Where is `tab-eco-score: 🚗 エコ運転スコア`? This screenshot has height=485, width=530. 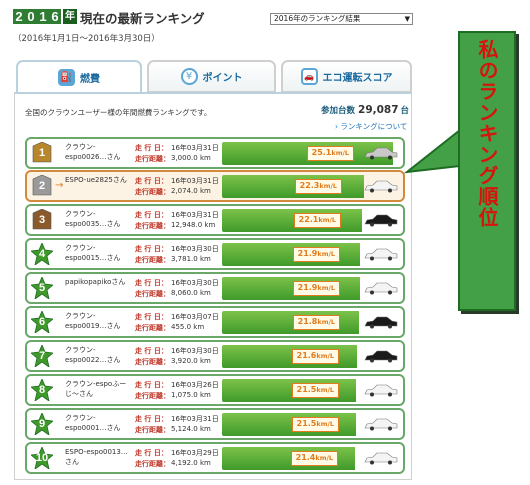 tab-eco-score: 🚗 エコ運転スコア is located at coordinates (346, 76).